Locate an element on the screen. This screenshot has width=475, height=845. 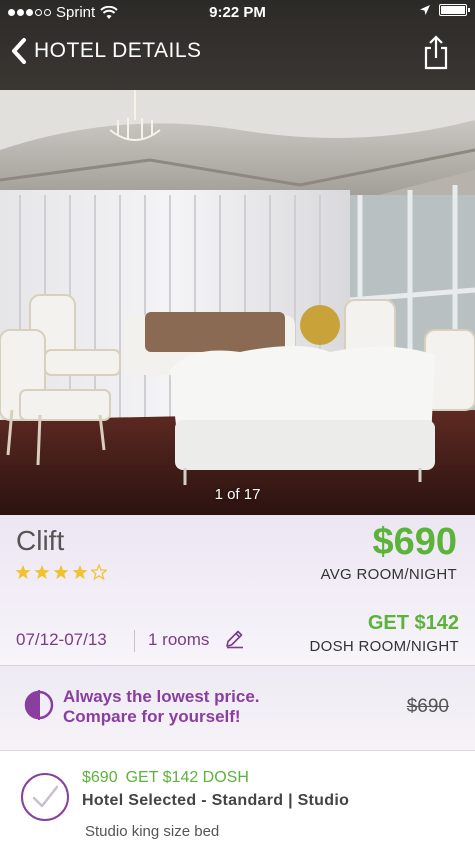
star-rating is located at coordinates (61, 572).